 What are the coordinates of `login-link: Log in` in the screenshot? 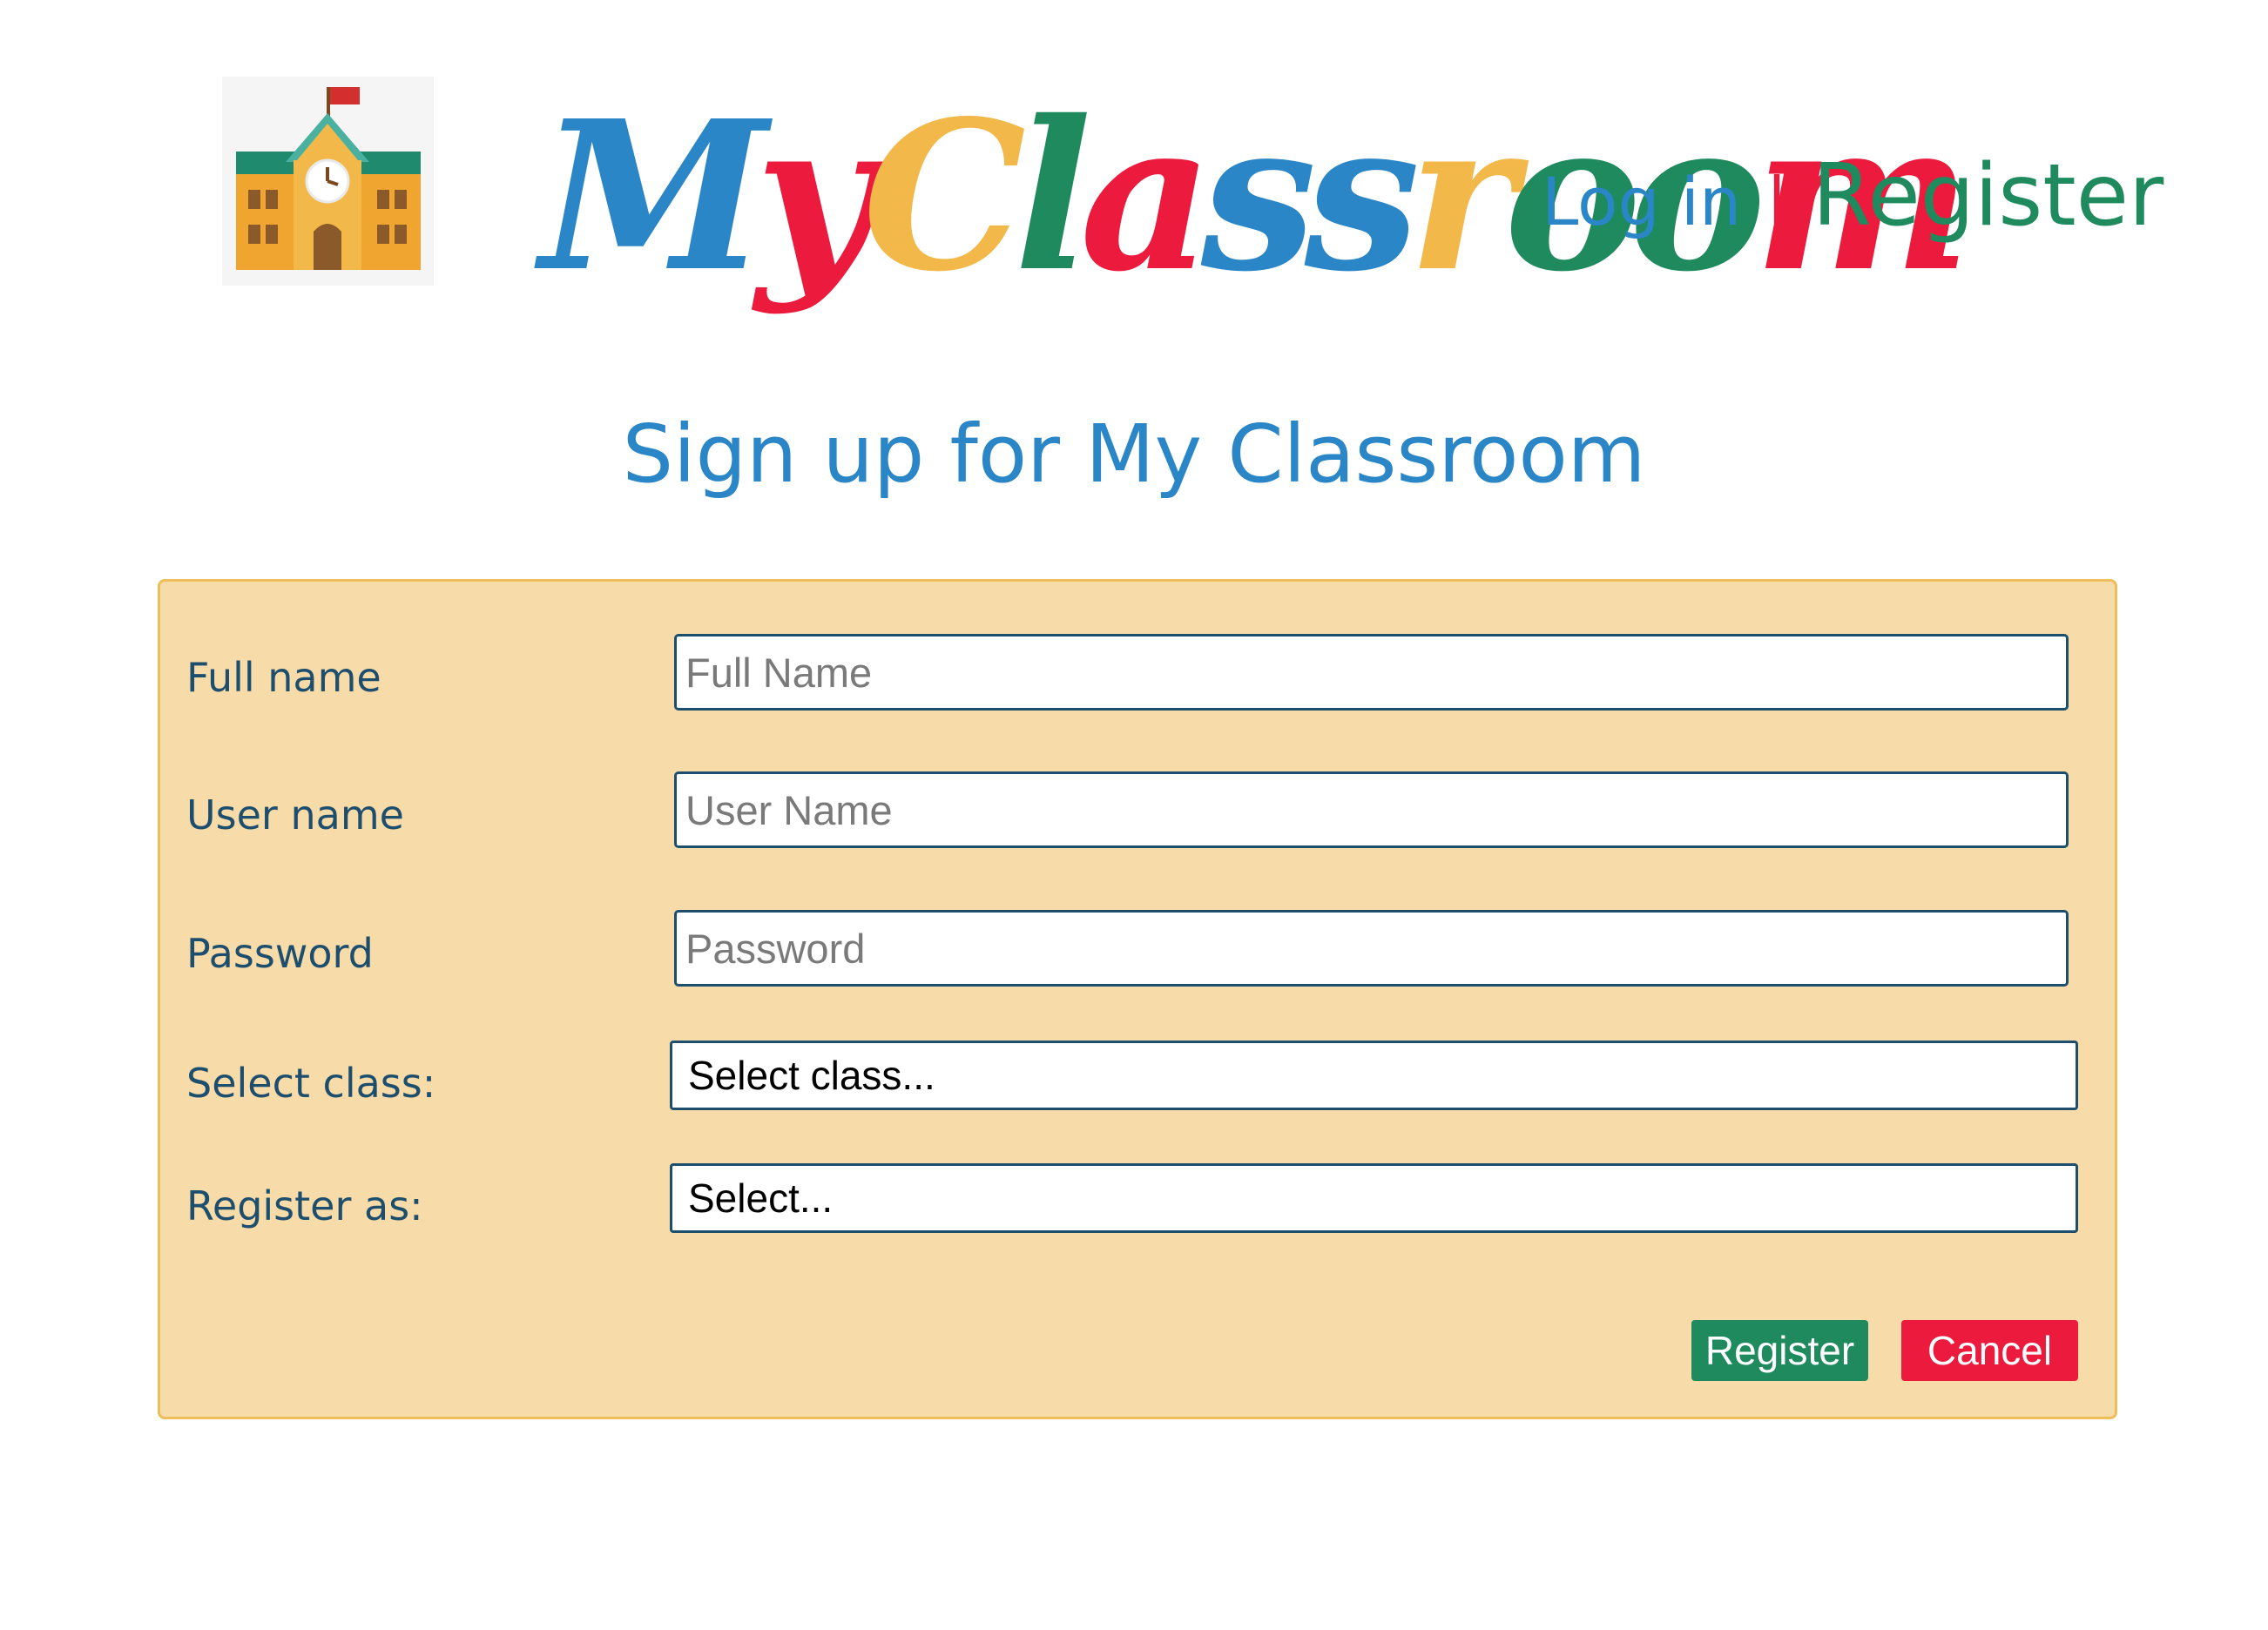 It's located at (1641, 201).